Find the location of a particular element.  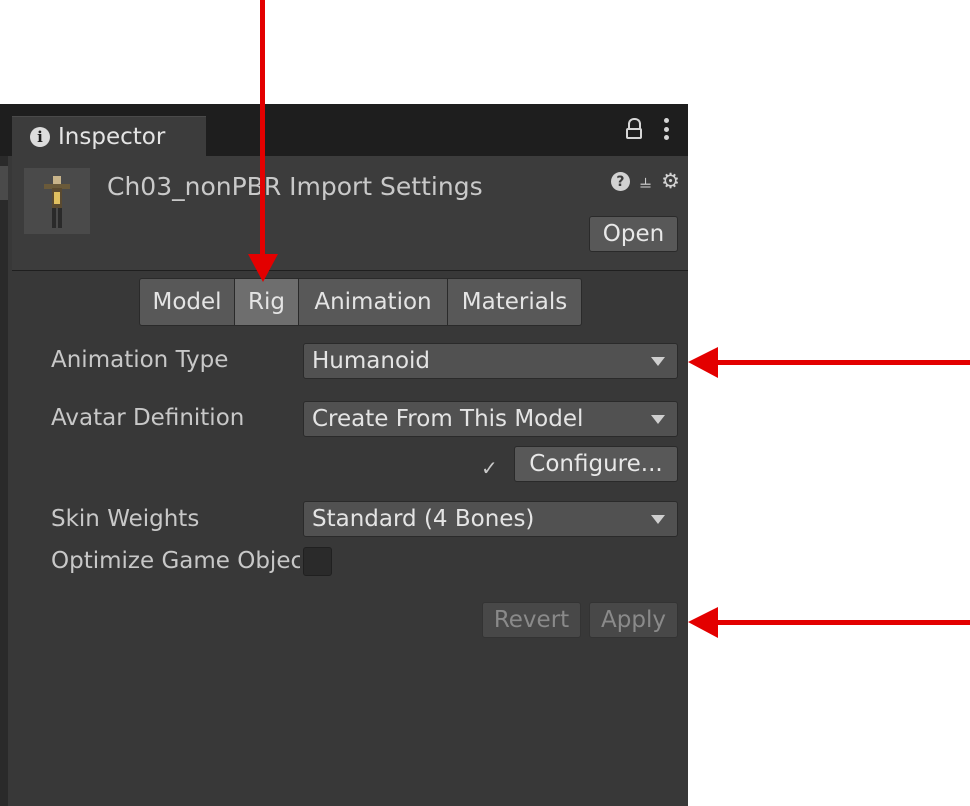

tab-model: Model is located at coordinates (187, 302).